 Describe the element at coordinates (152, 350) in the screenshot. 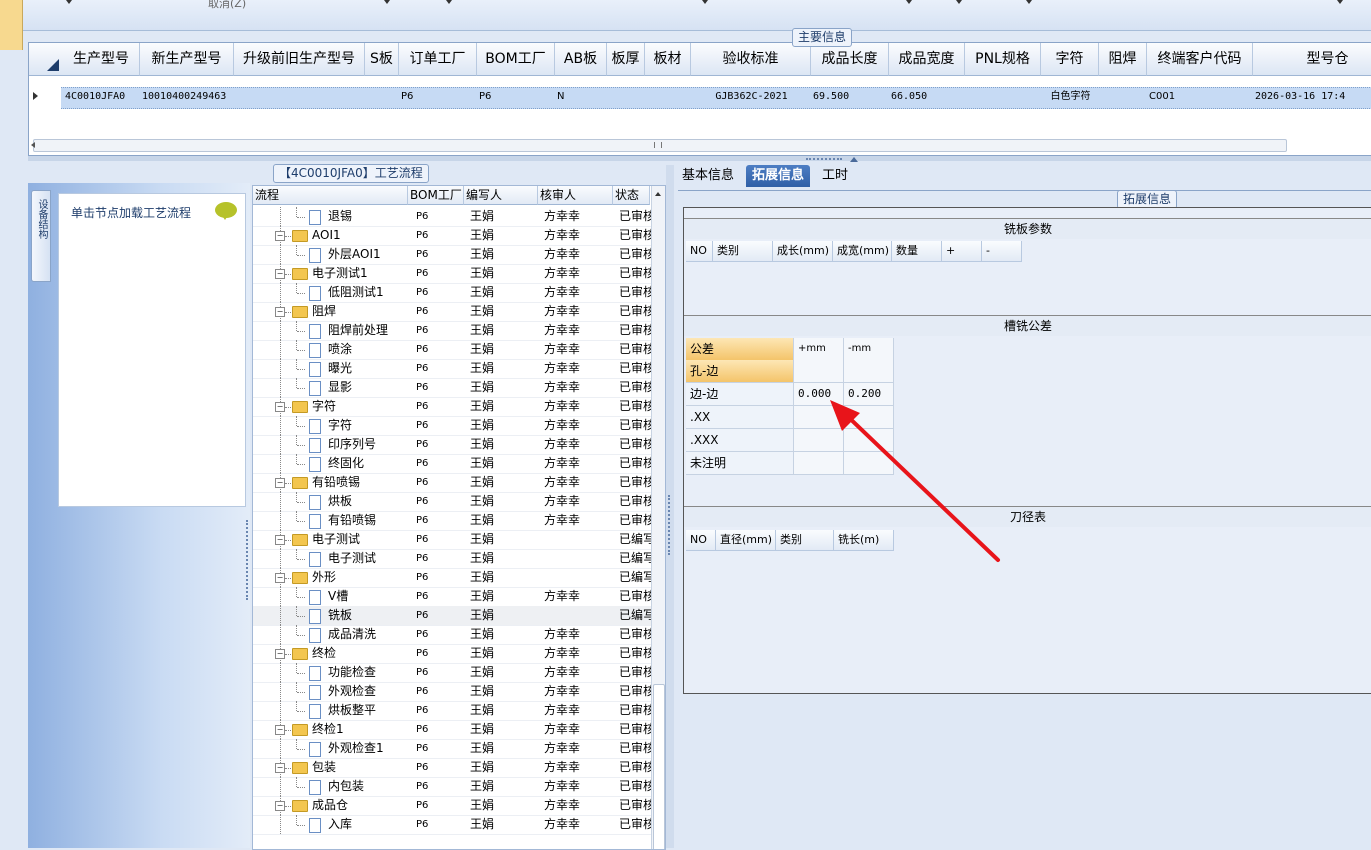

I see `nav-tree-box: 单击节点加载工艺流程` at that location.